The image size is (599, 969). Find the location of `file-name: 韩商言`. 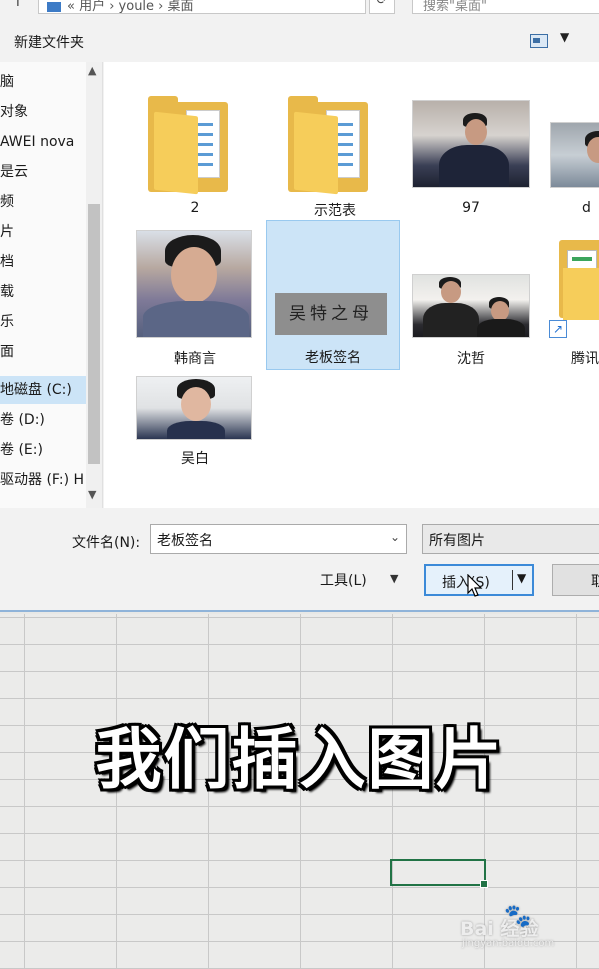

file-name: 韩商言 is located at coordinates (195, 359).